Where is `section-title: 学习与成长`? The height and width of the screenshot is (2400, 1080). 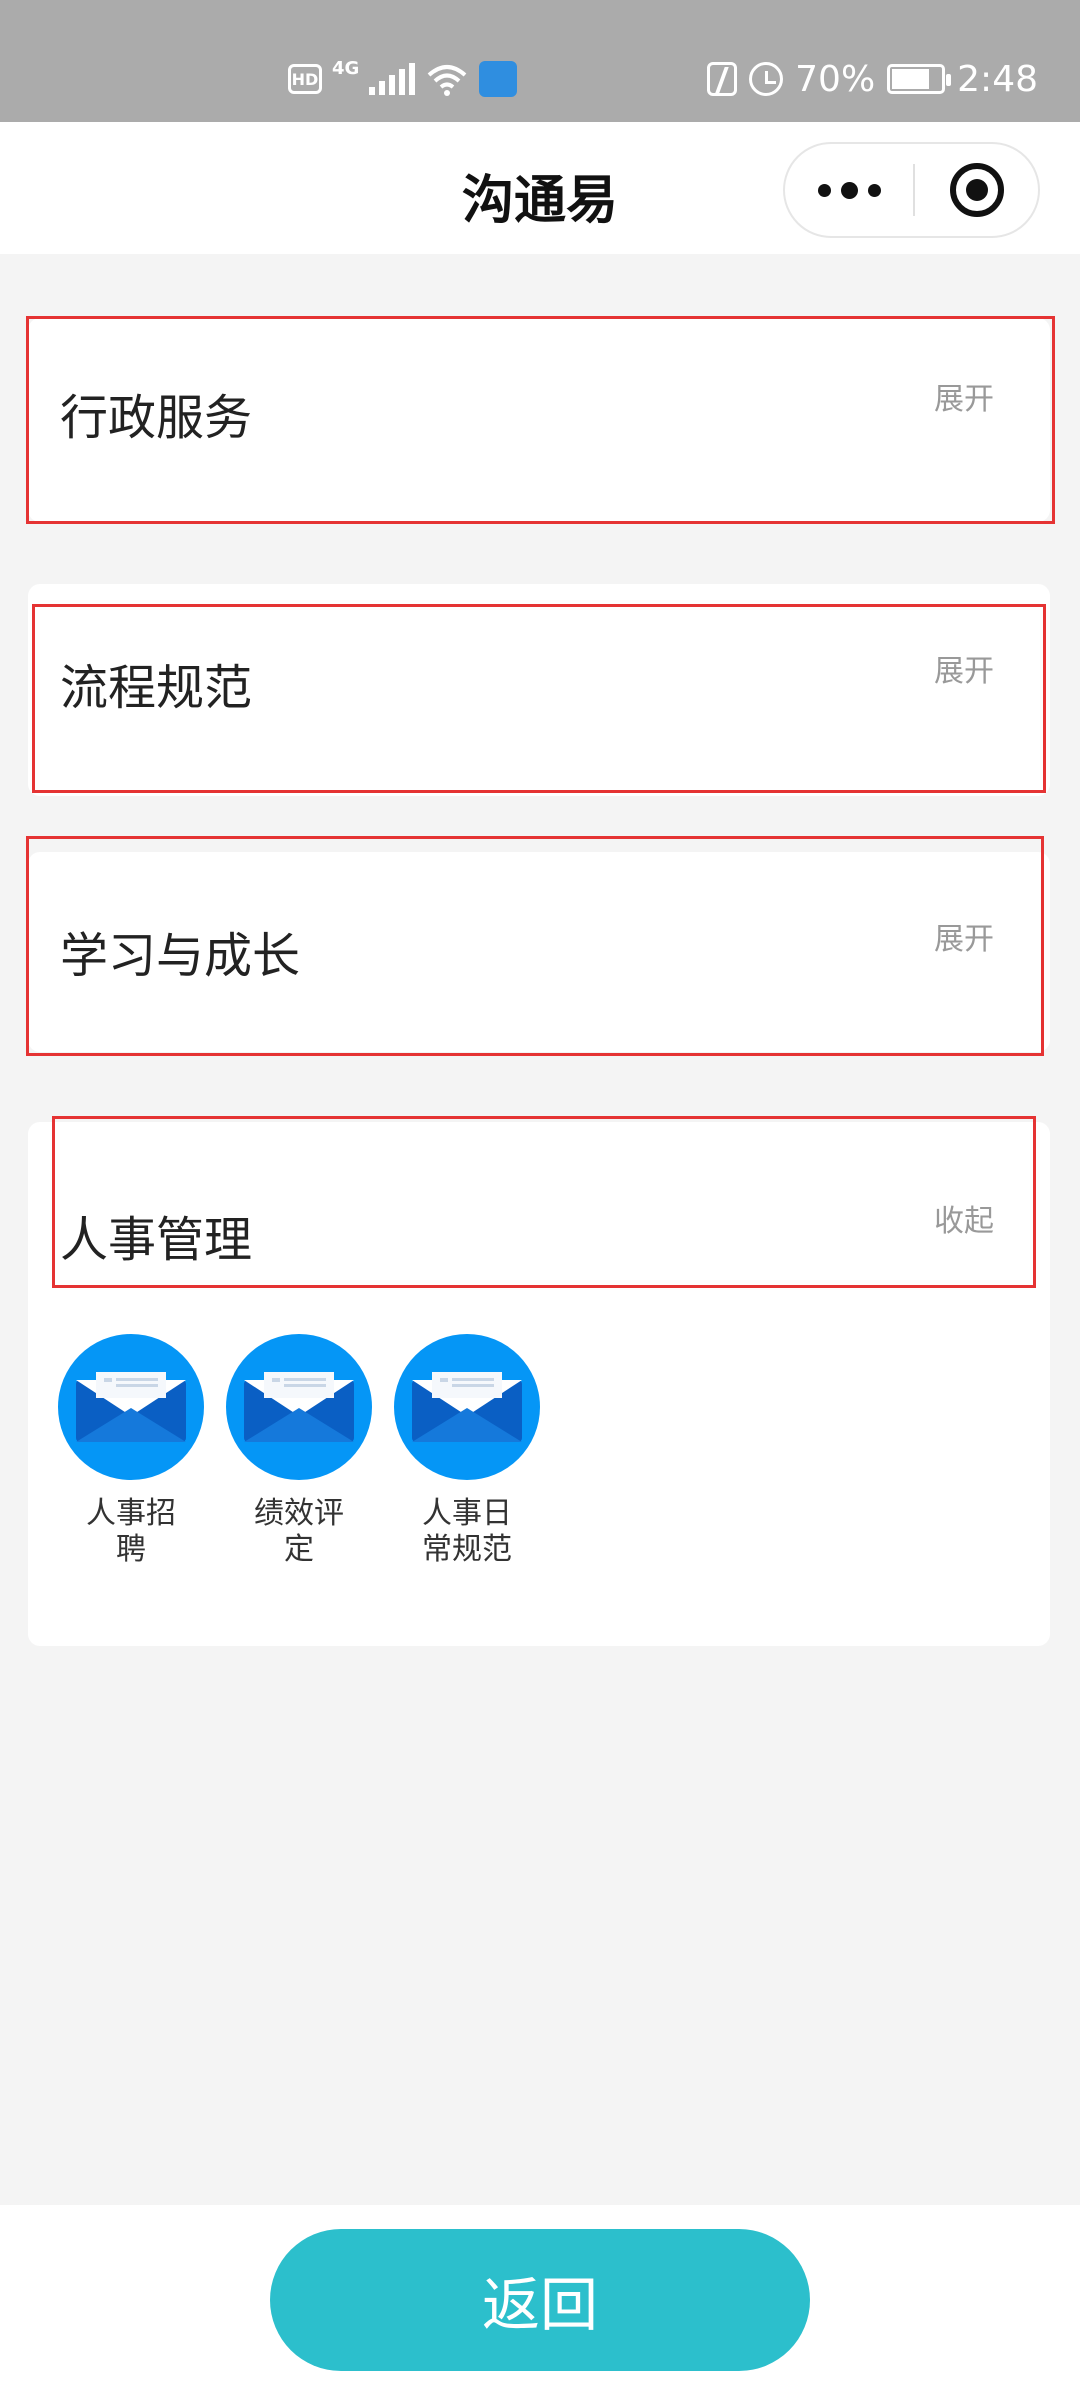
section-title: 学习与成长 is located at coordinates (180, 956).